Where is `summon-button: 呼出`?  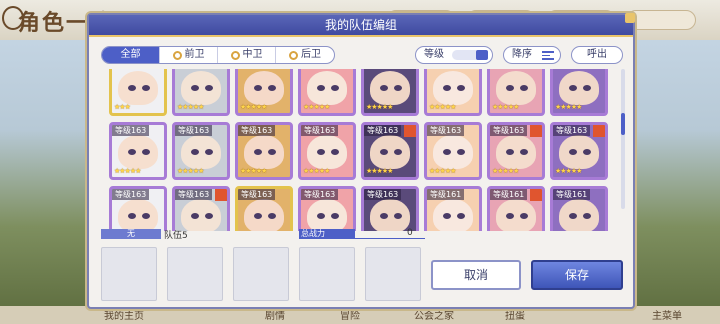 summon-button: 呼出 is located at coordinates (597, 55).